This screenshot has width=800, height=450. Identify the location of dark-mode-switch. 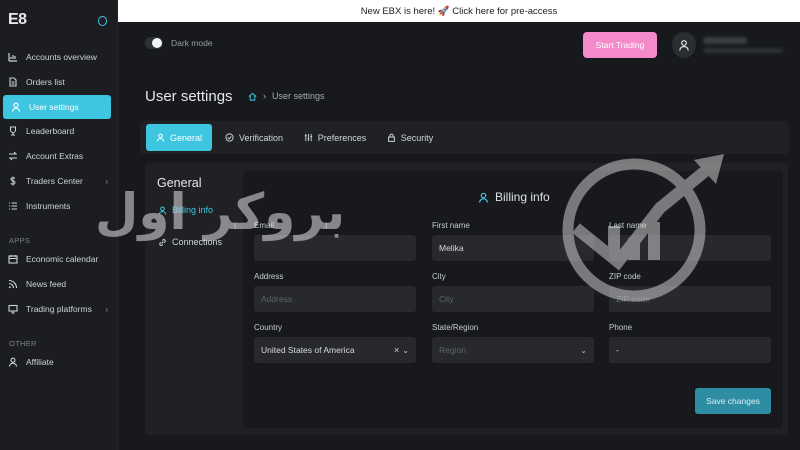
(154, 43).